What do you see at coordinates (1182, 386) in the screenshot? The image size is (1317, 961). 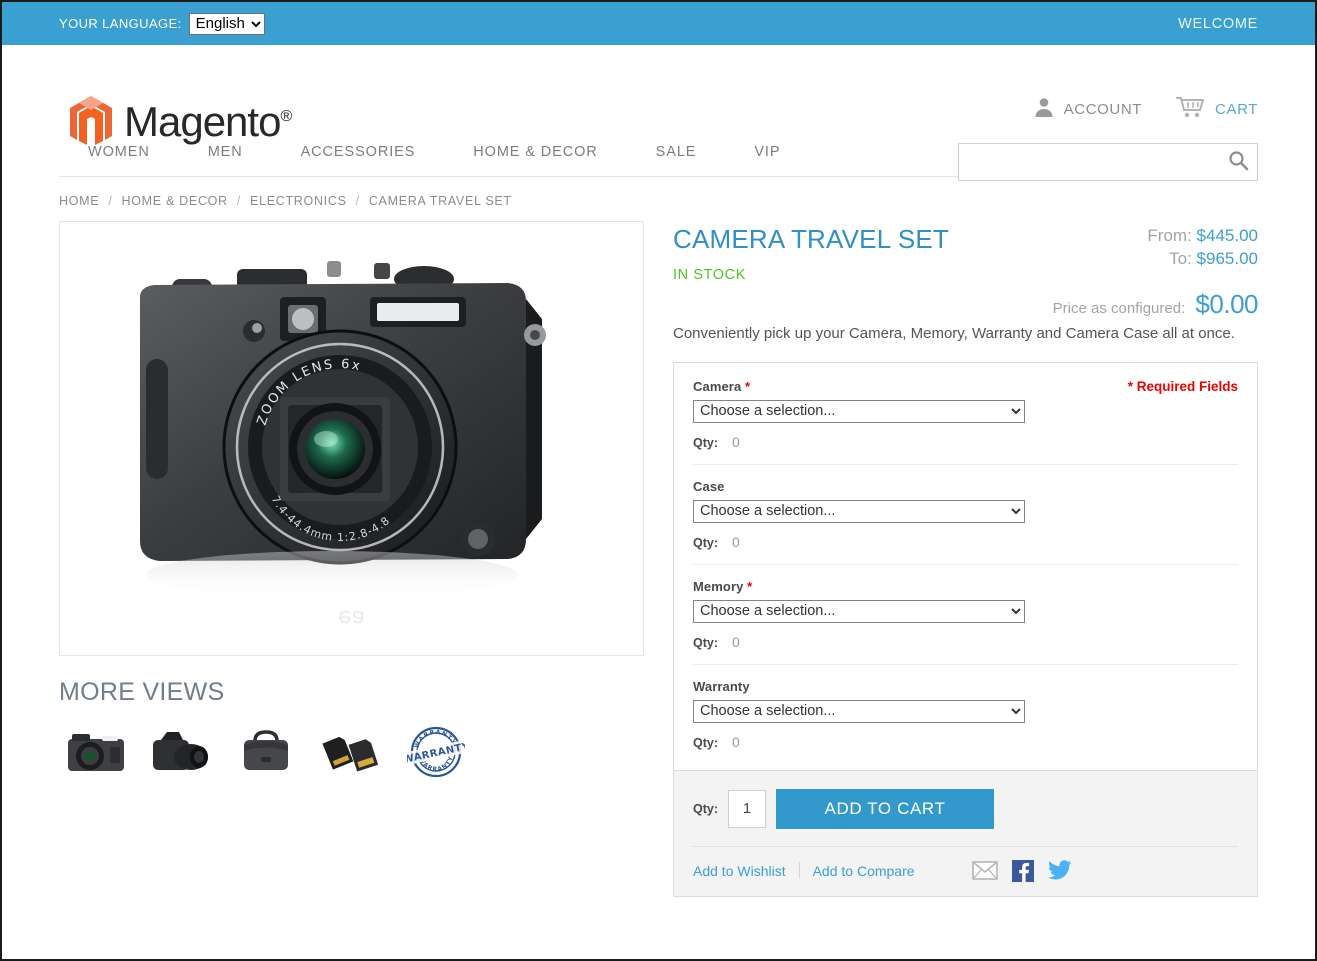 I see `required-fields-note: * Required Fields` at bounding box center [1182, 386].